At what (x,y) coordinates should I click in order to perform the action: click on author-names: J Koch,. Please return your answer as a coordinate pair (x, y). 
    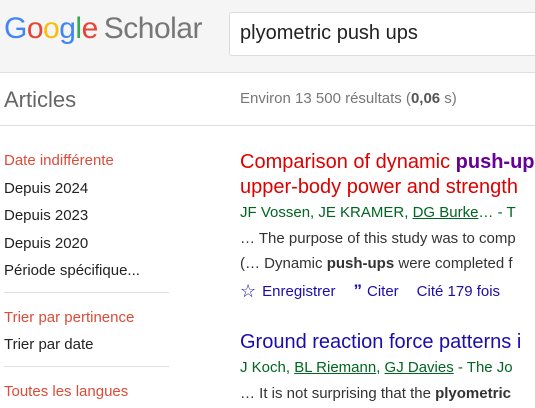
    Looking at the image, I should click on (267, 367).